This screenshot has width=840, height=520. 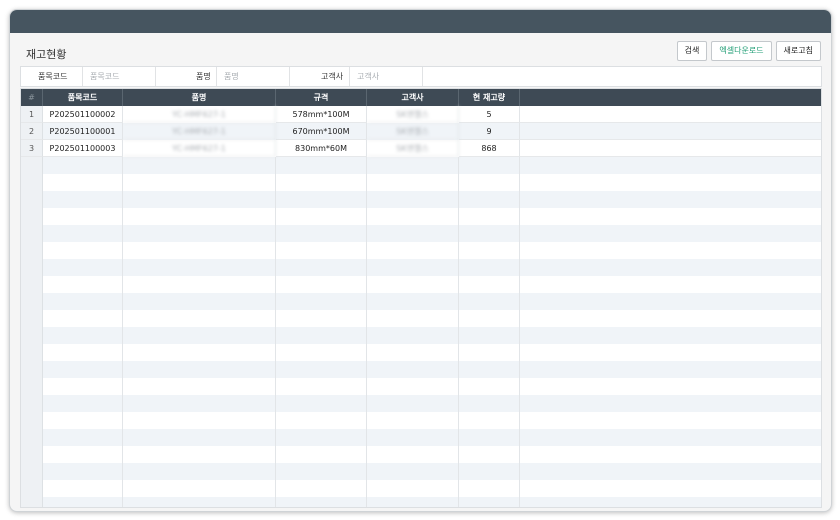 I want to click on item-name-input, so click(x=253, y=76).